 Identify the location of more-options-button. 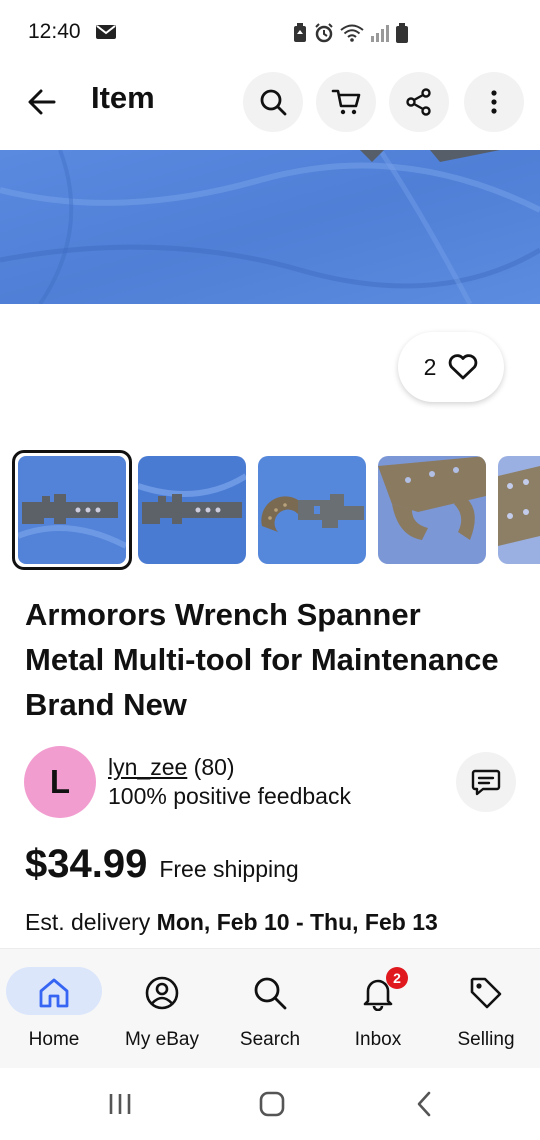
(494, 102).